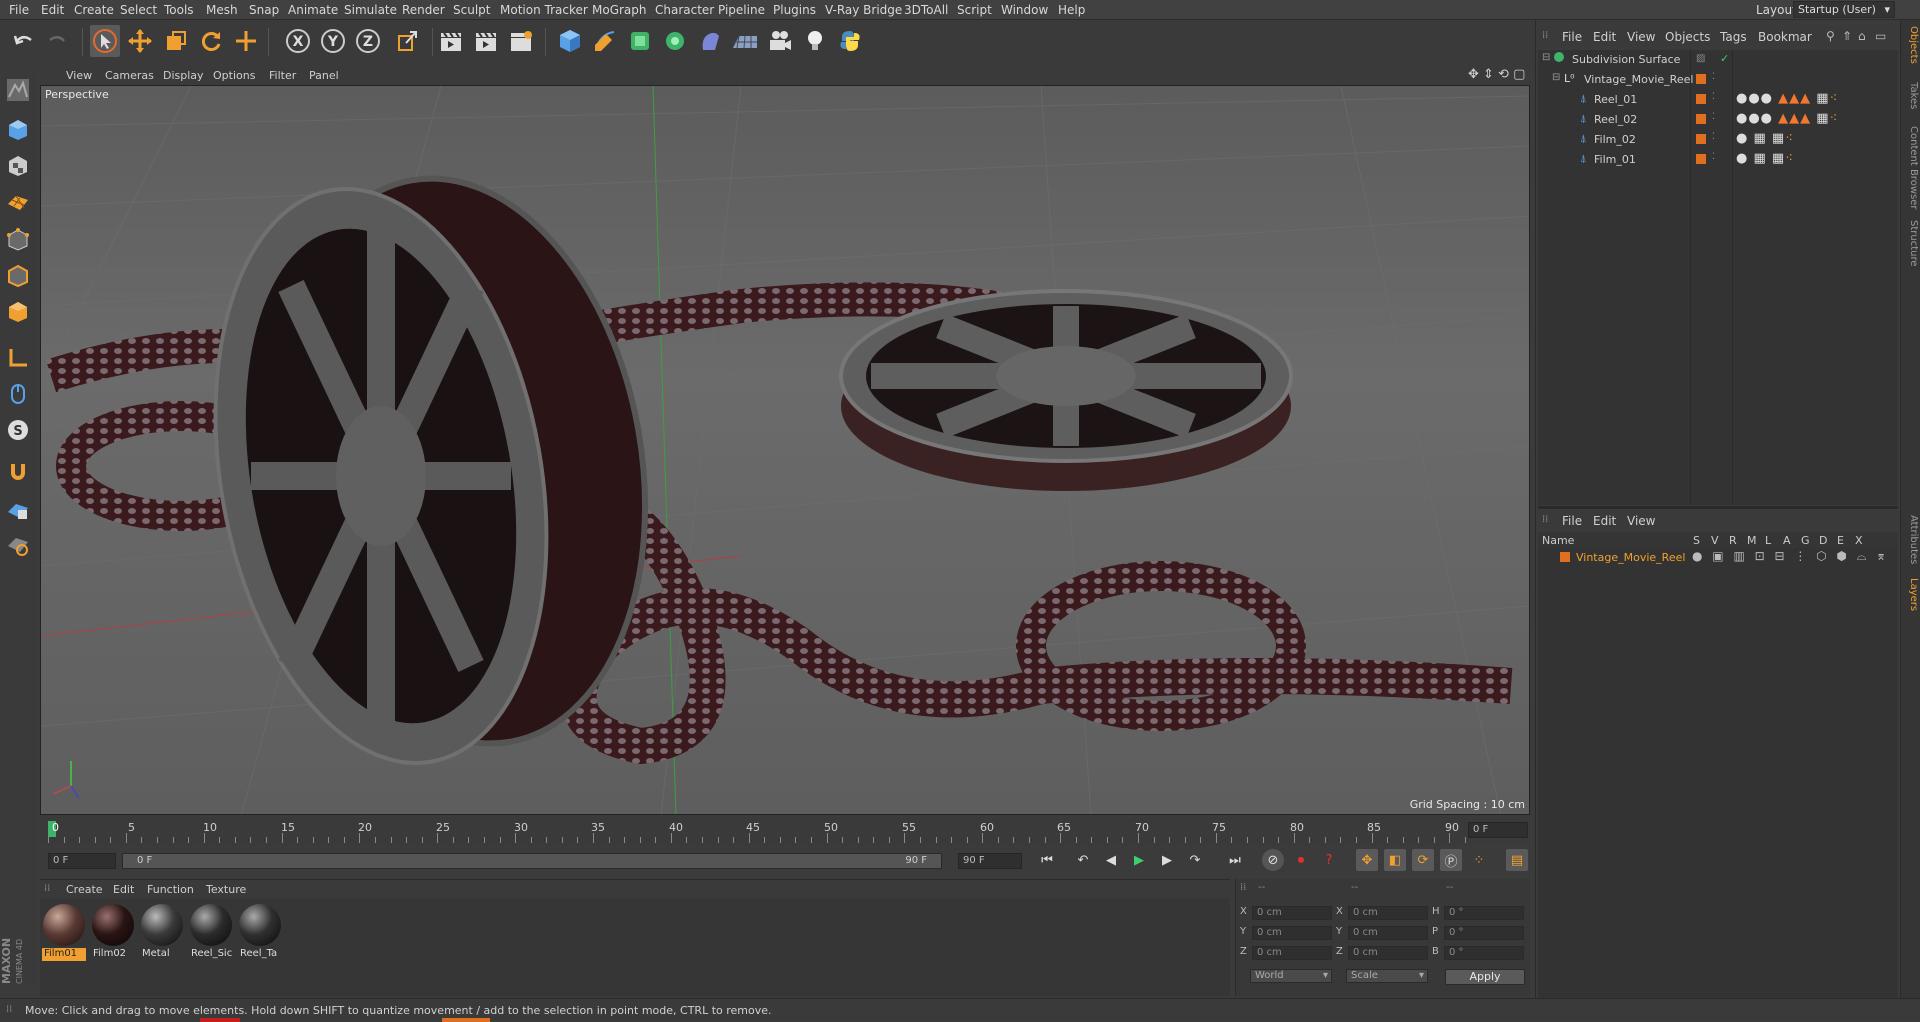 This screenshot has height=1022, width=1920. Describe the element at coordinates (1496, 74) in the screenshot. I see `viewport-nav-icons: ✥ ⇕ ⟲ ▢` at that location.